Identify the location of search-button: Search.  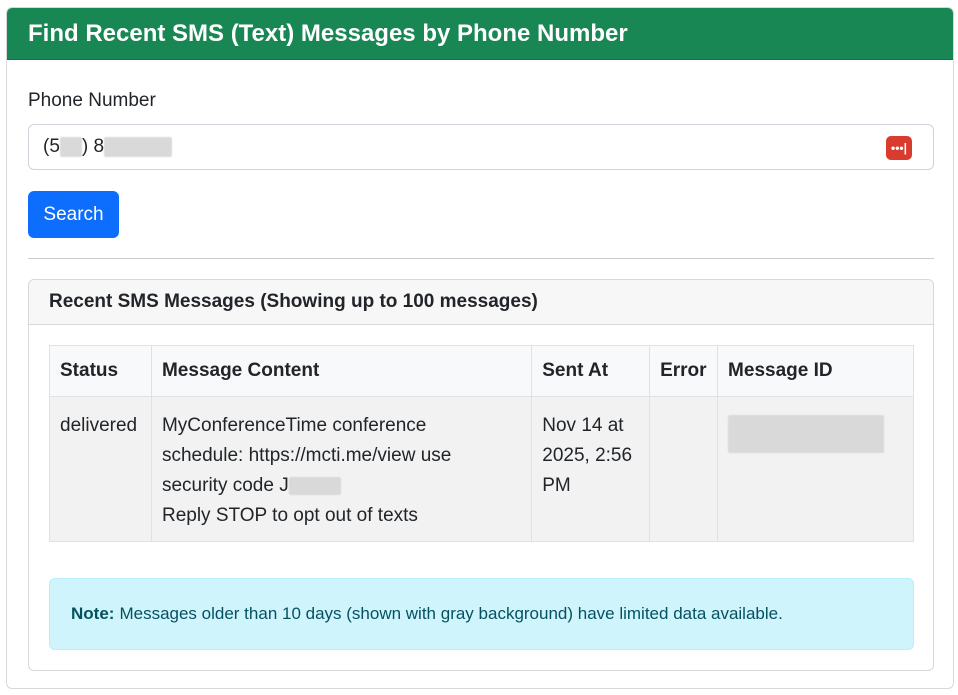
(73, 214).